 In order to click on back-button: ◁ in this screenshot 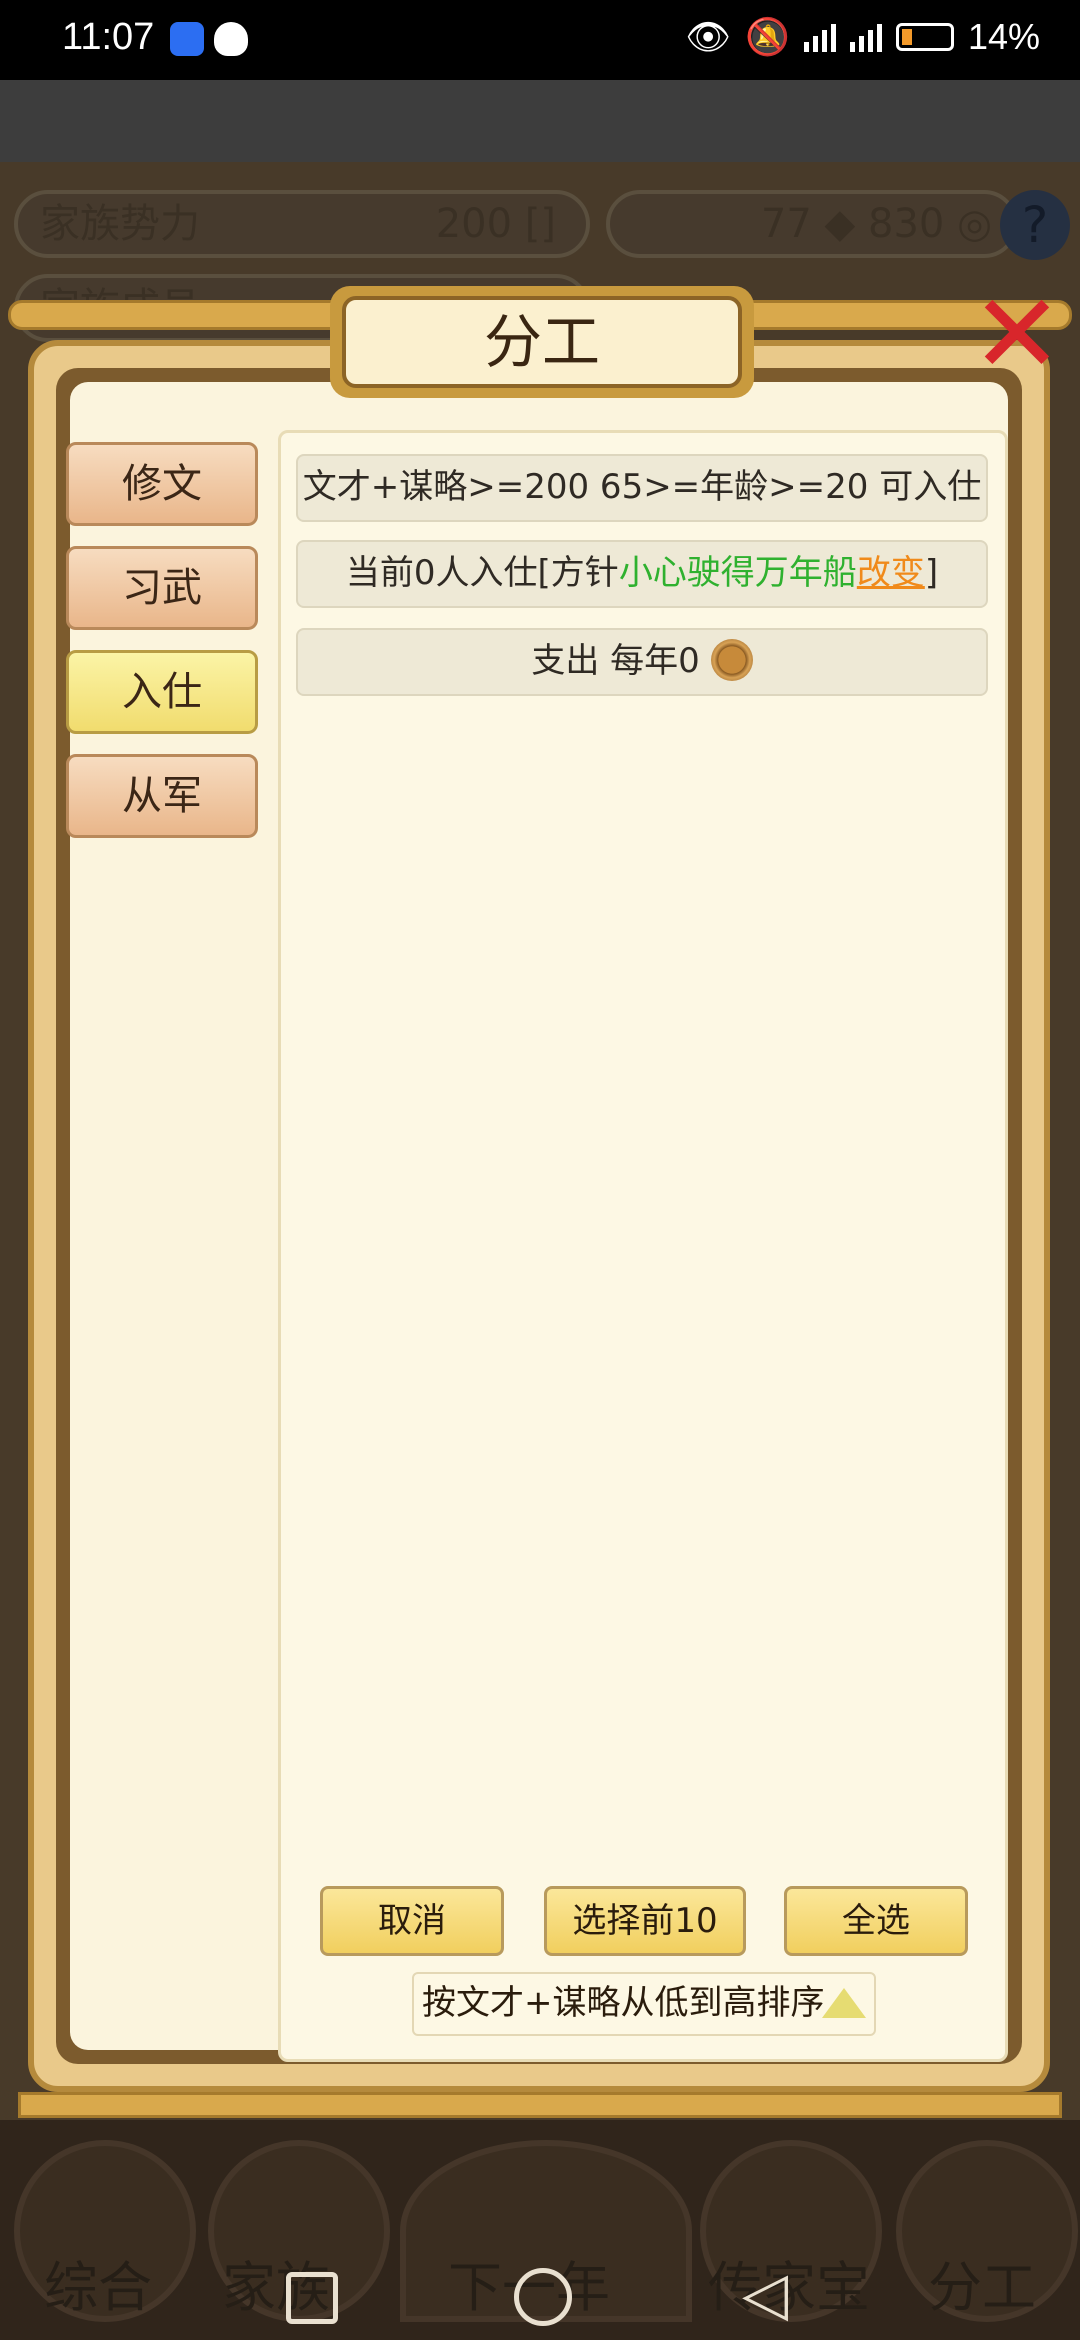, I will do `click(765, 2294)`.